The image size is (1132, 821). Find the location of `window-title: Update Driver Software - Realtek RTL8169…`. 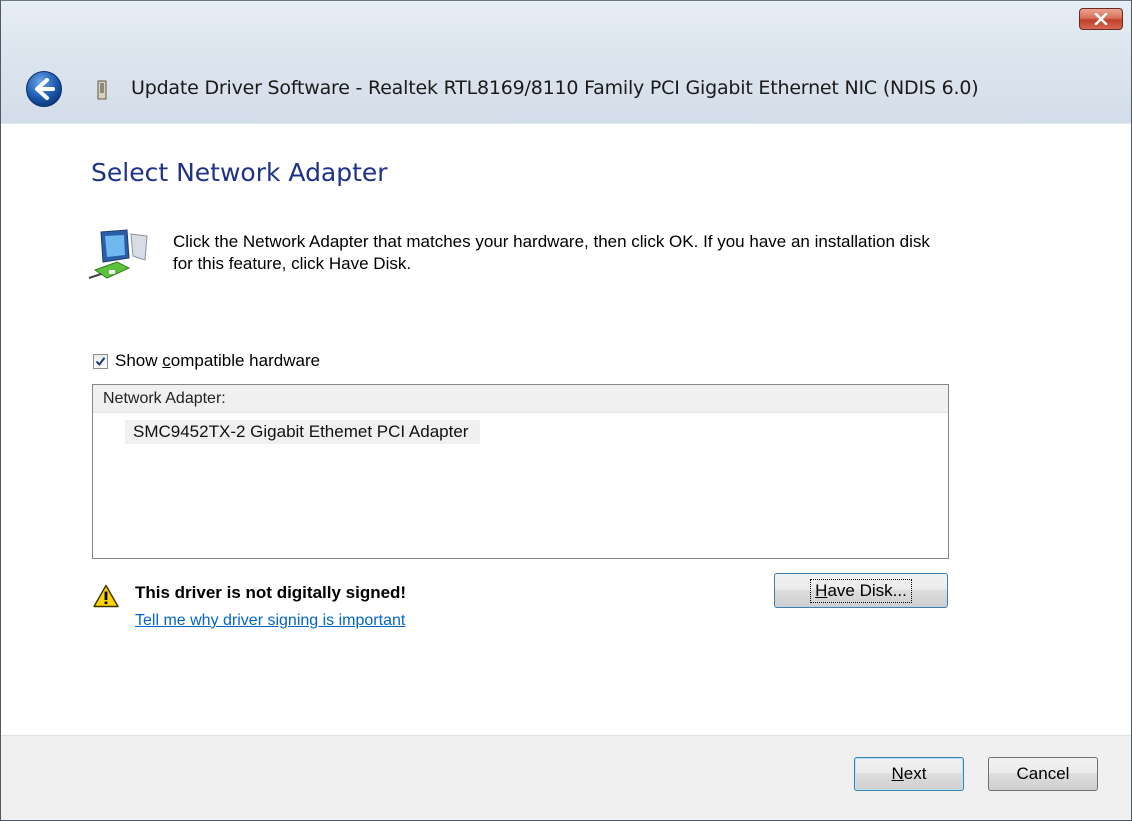

window-title: Update Driver Software - Realtek RTL8169… is located at coordinates (555, 88).